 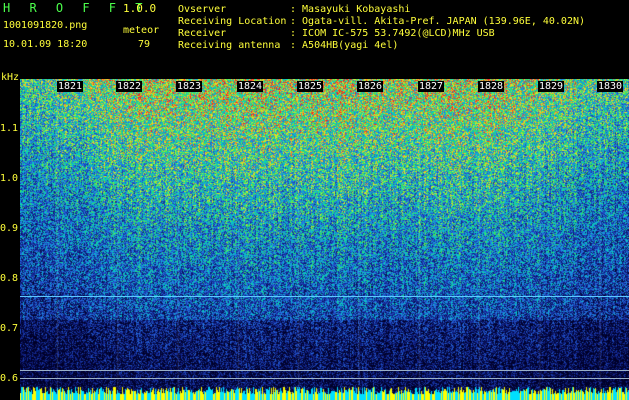 I want to click on location-key: Receiving Location, so click(x=232, y=21).